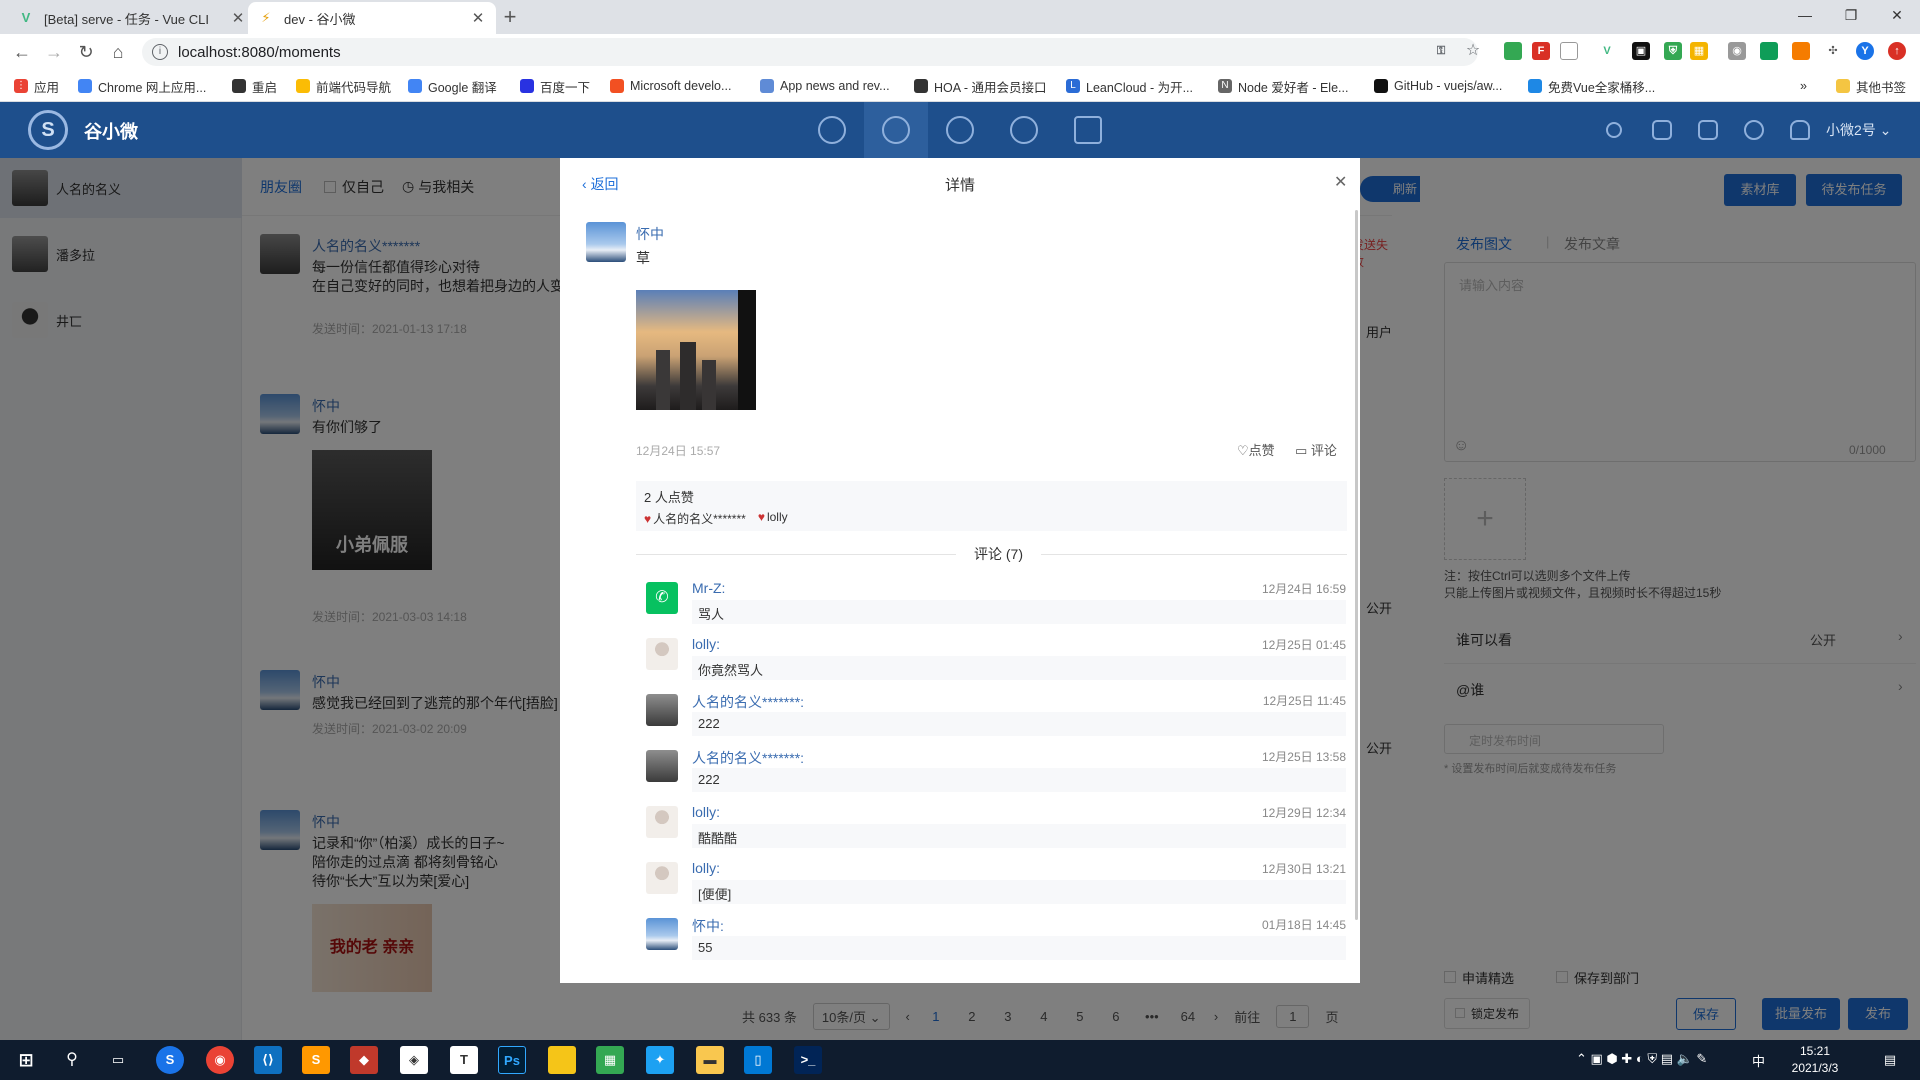  What do you see at coordinates (1754, 130) in the screenshot?
I see `globe-icon` at bounding box center [1754, 130].